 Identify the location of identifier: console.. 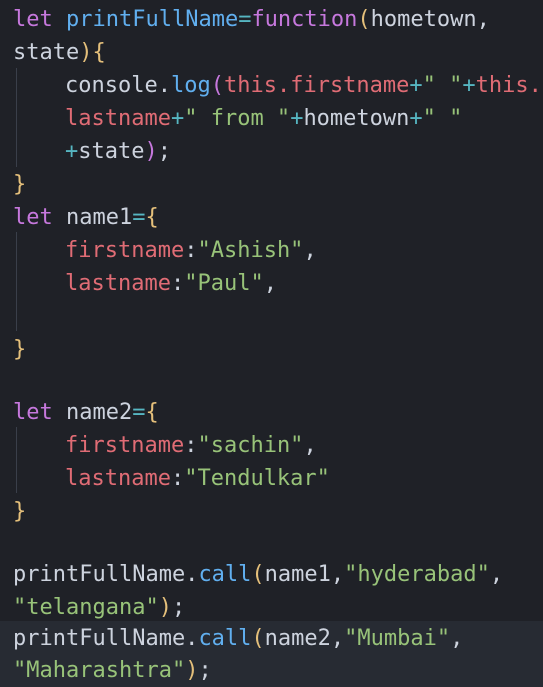
(118, 85).